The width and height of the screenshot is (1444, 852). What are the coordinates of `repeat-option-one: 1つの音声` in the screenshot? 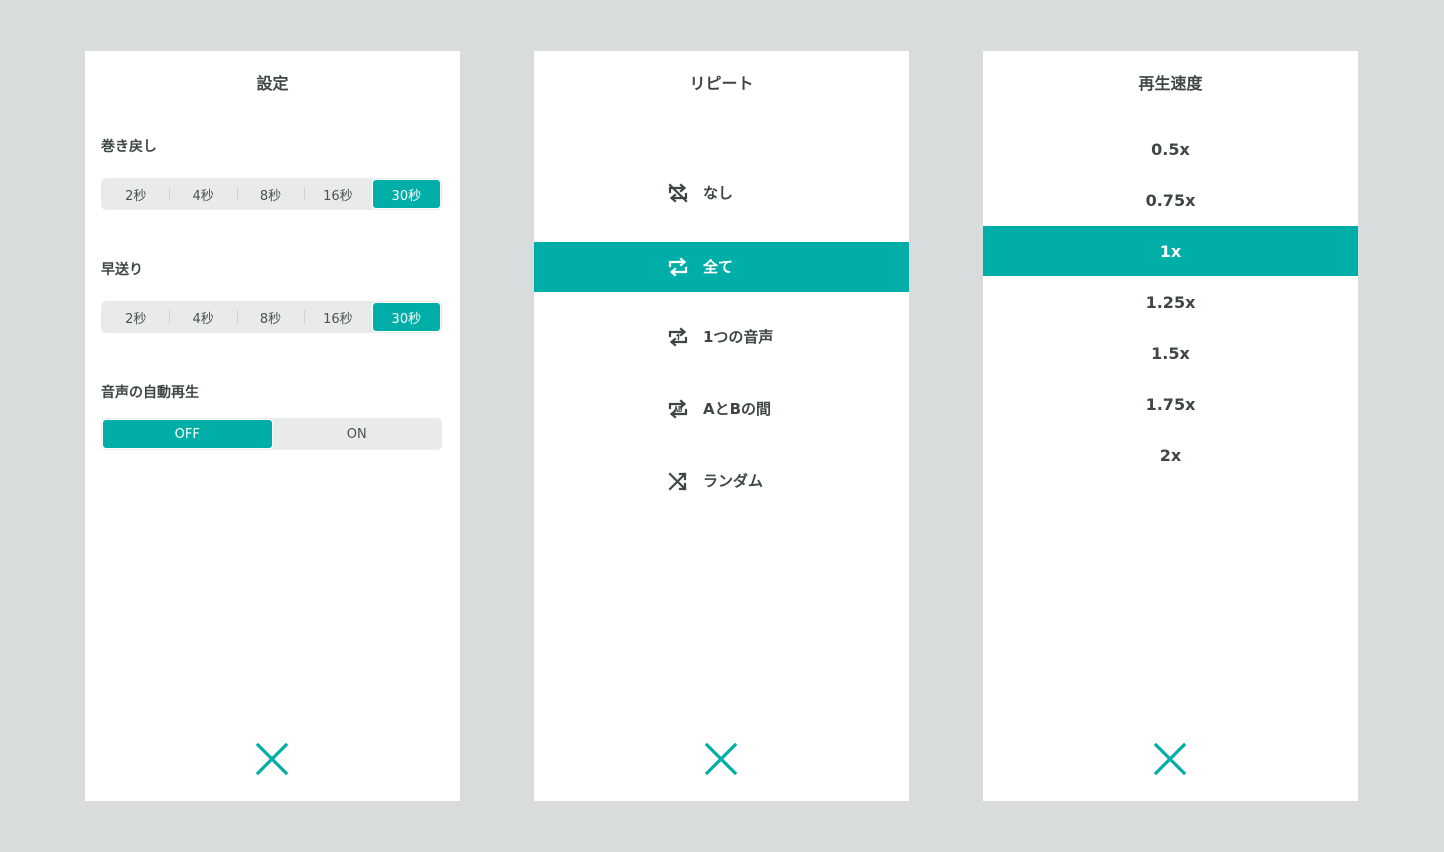 It's located at (721, 337).